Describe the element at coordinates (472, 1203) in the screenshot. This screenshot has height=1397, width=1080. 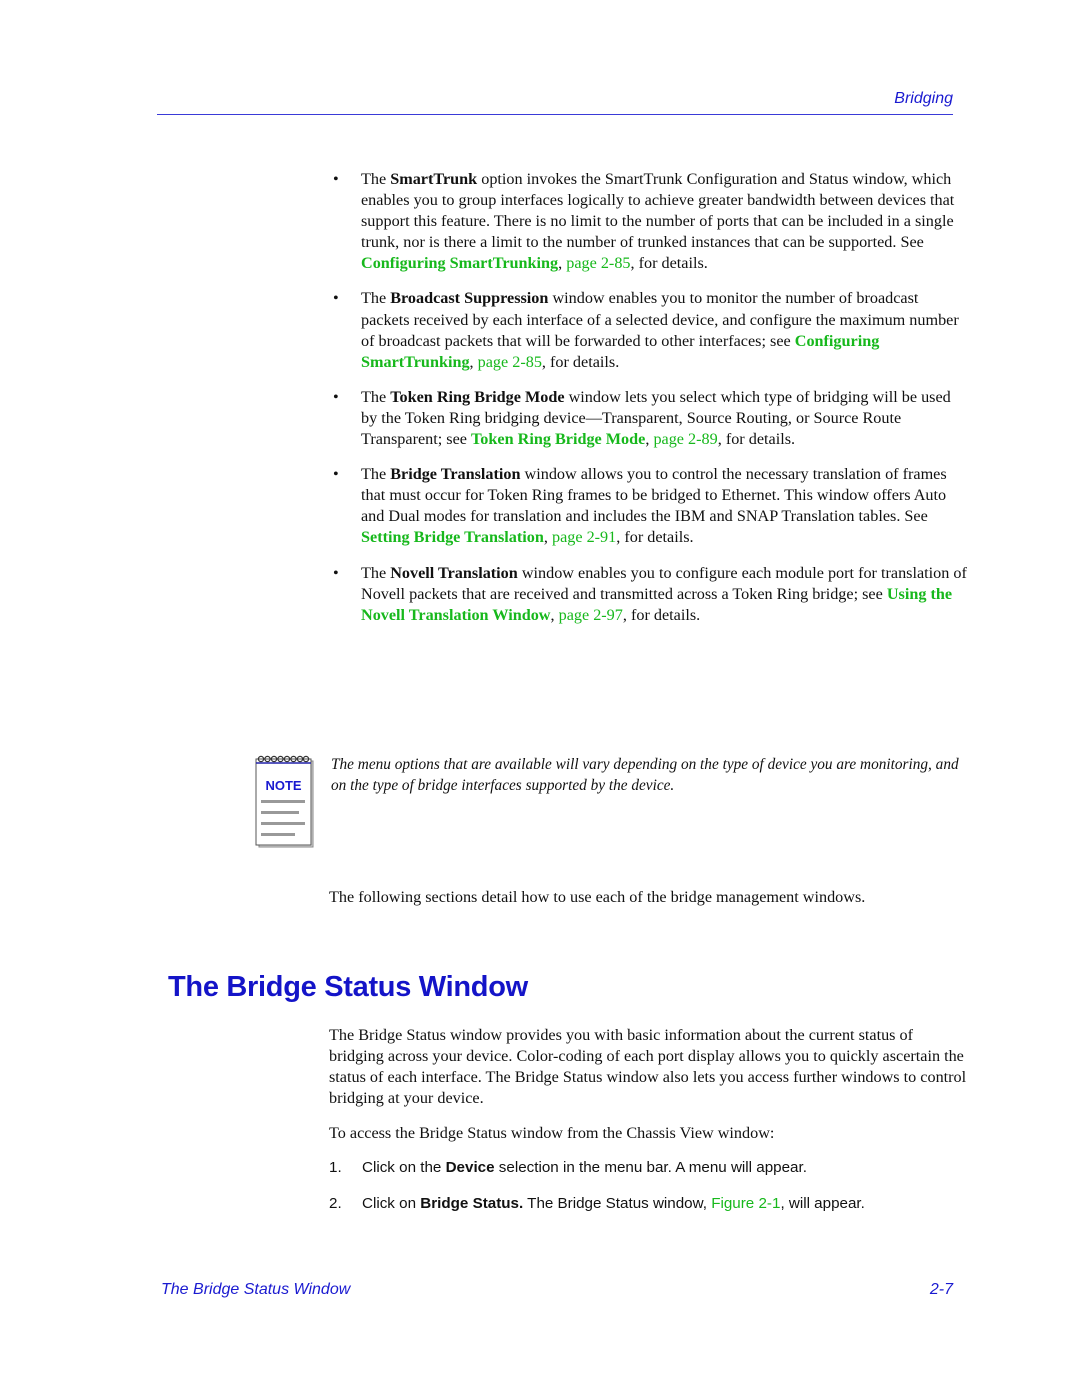
I see `step-bold: Bridge Status.` at that location.